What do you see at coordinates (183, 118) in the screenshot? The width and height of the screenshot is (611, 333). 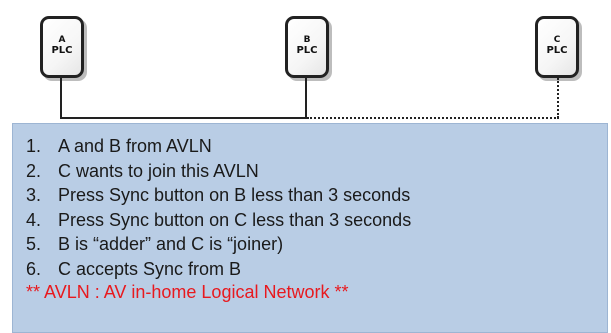 I see `avln-bus-line` at bounding box center [183, 118].